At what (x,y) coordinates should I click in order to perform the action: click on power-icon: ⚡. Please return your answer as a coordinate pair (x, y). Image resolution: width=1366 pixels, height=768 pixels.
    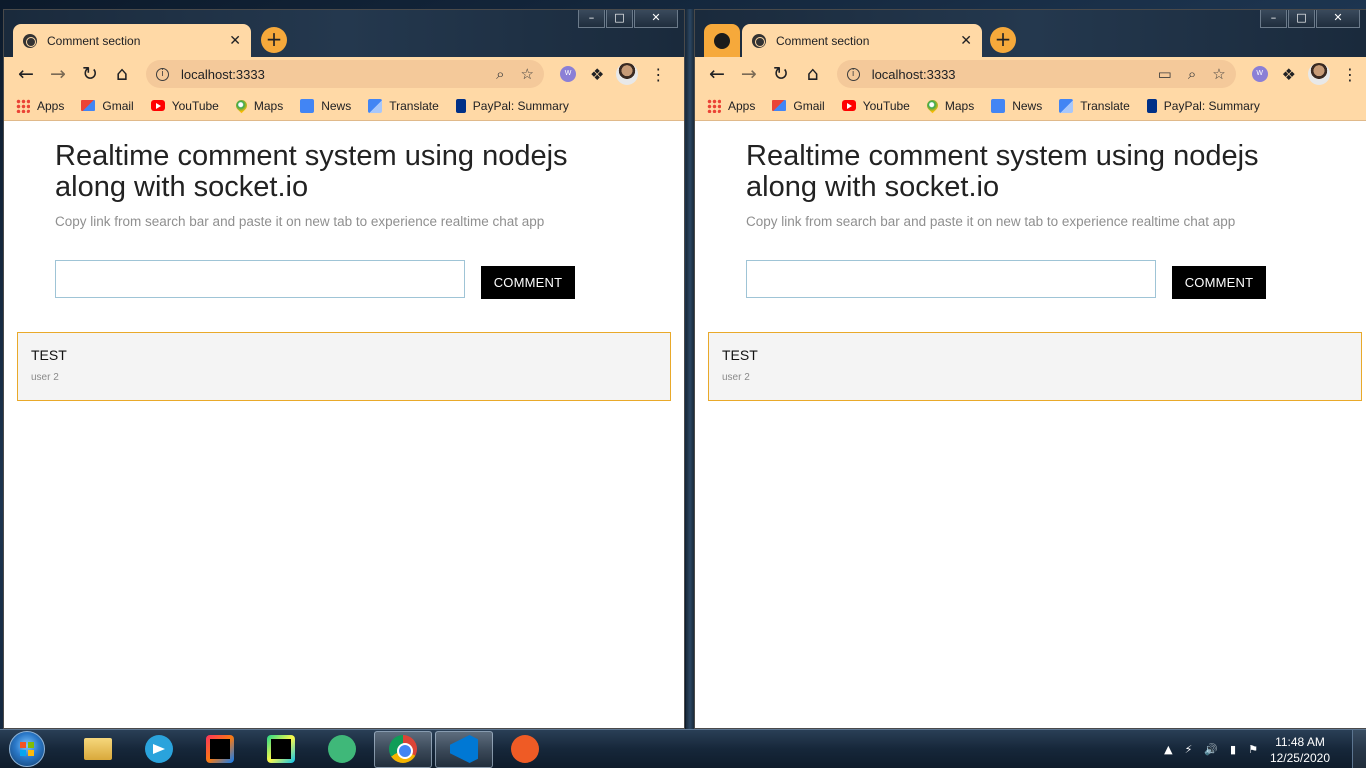
    Looking at the image, I should click on (1189, 749).